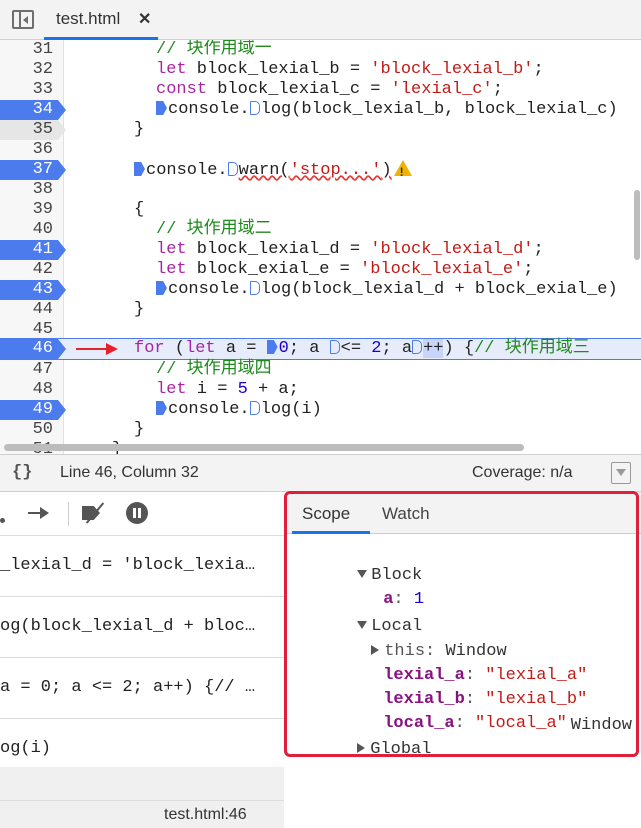 The image size is (641, 828). What do you see at coordinates (278, 69) in the screenshot?
I see `code-text: block_lexial_b =` at bounding box center [278, 69].